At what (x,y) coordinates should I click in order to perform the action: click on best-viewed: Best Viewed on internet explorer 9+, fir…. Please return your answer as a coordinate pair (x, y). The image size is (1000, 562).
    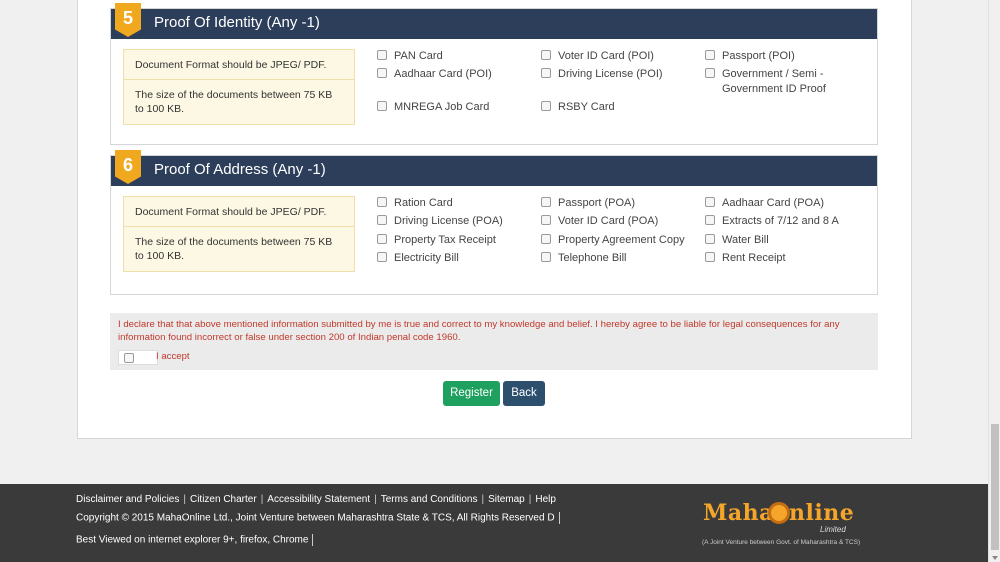
    Looking at the image, I should click on (195, 540).